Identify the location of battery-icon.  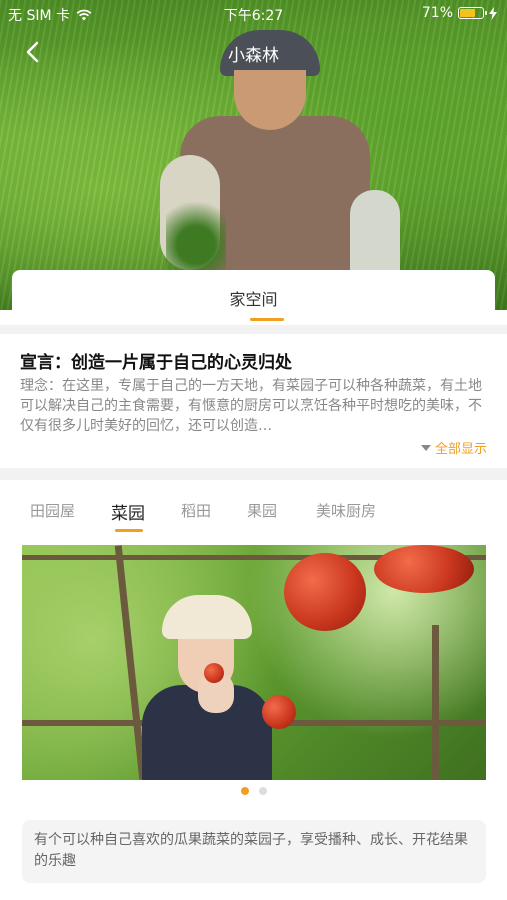
(472, 13).